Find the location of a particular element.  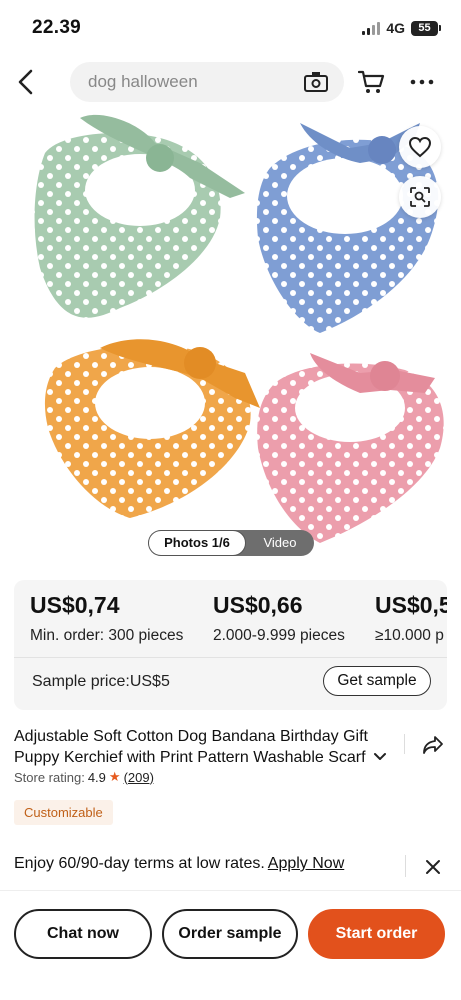

top-nav: dog halloween is located at coordinates (230, 82).